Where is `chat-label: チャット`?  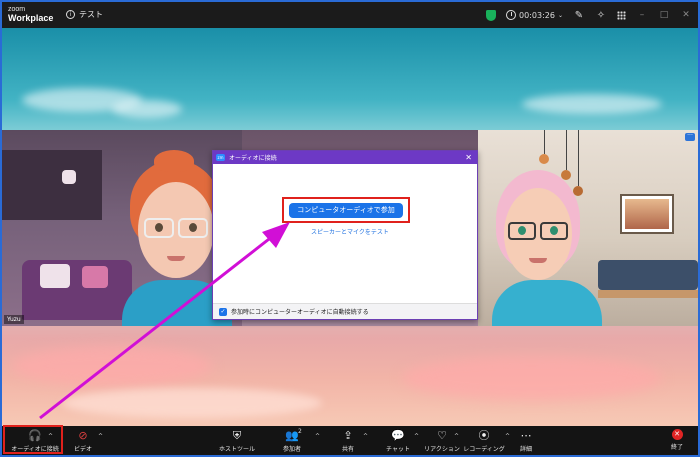 chat-label: チャット is located at coordinates (398, 449).